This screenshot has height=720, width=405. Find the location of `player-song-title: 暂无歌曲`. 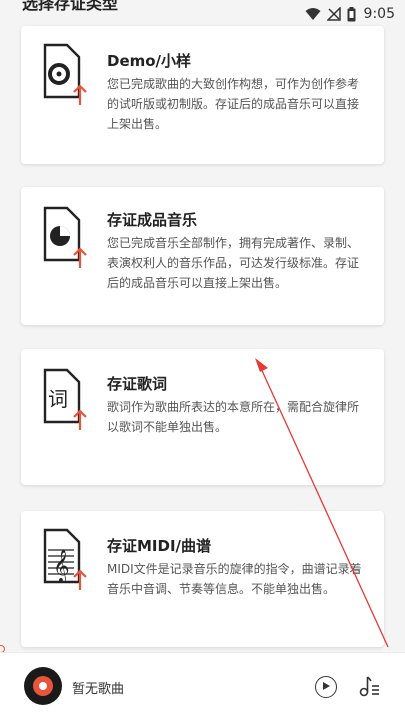

player-song-title: 暂无歌曲 is located at coordinates (98, 689).